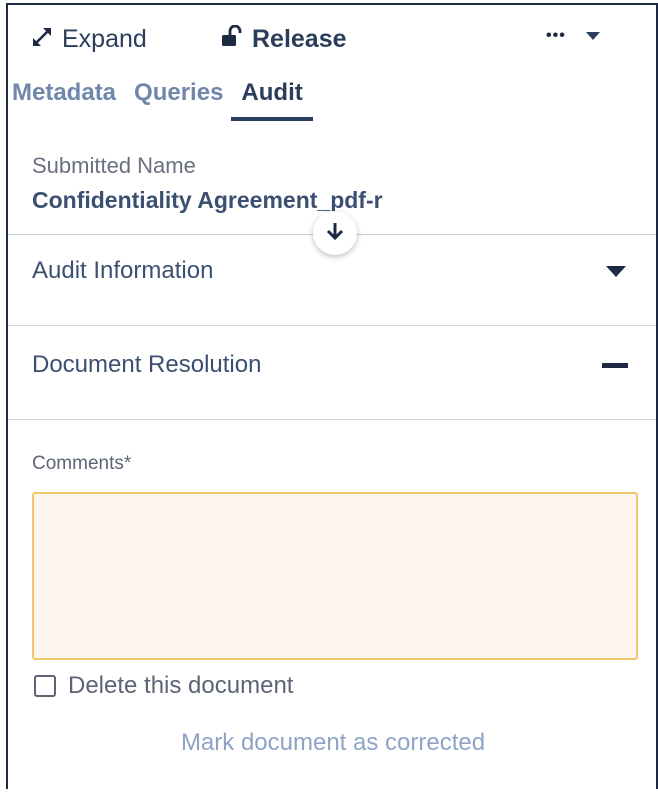 This screenshot has width=658, height=794. I want to click on expand-button: Expand, so click(88, 39).